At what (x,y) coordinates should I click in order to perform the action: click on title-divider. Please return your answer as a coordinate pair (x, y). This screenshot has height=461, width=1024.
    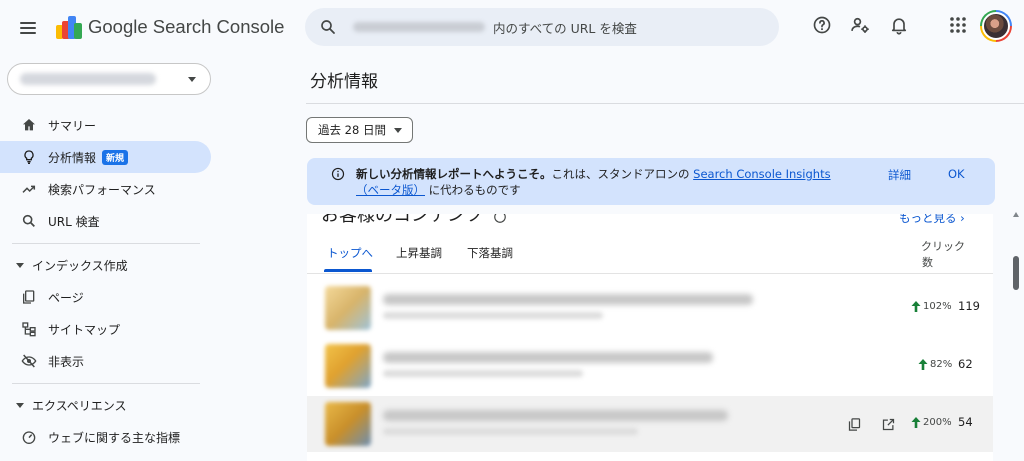
    Looking at the image, I should click on (665, 103).